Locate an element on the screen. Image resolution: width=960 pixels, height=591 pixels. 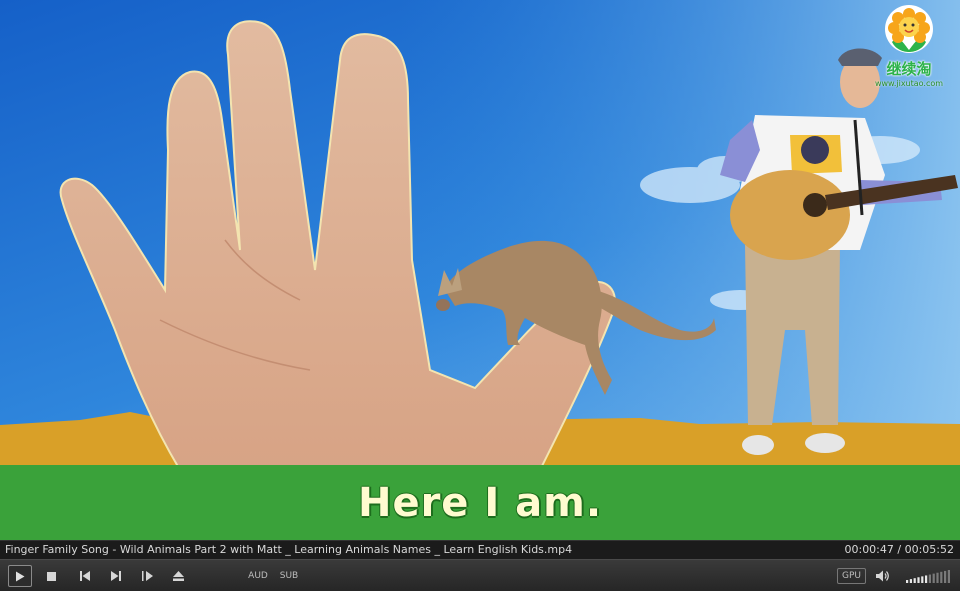
play-button is located at coordinates (20, 576).